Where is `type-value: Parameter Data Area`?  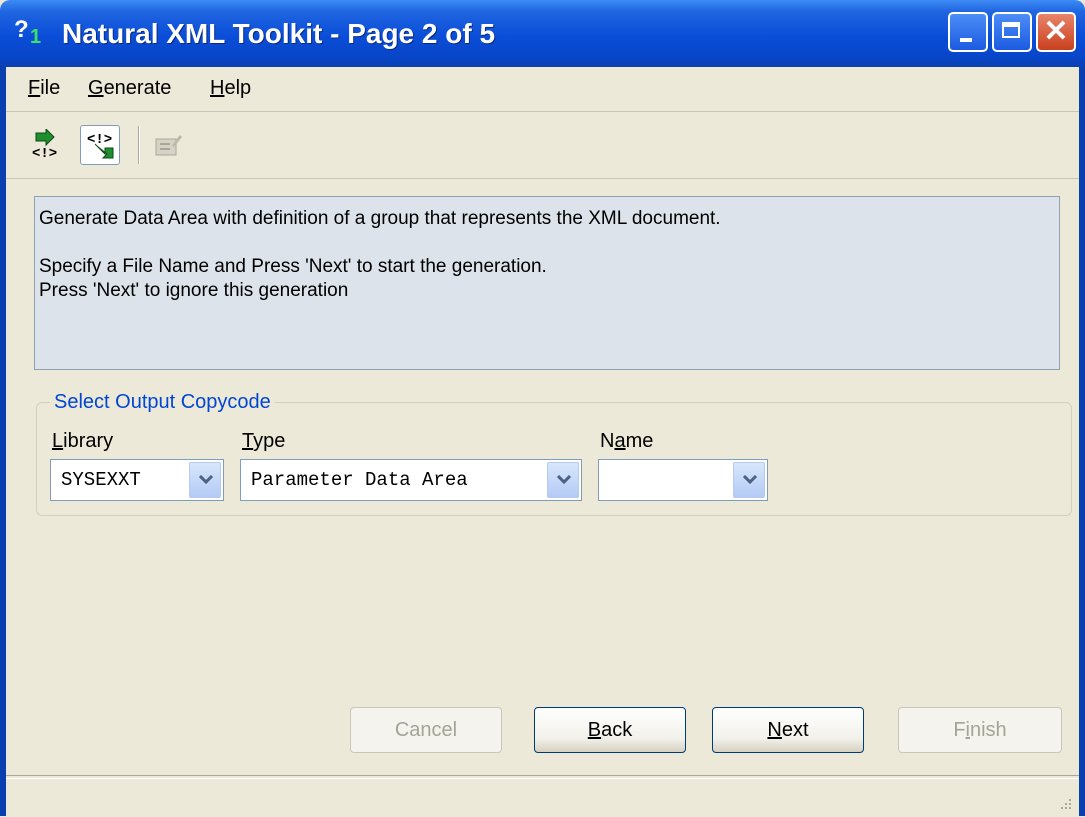
type-value: Parameter Data Area is located at coordinates (359, 480).